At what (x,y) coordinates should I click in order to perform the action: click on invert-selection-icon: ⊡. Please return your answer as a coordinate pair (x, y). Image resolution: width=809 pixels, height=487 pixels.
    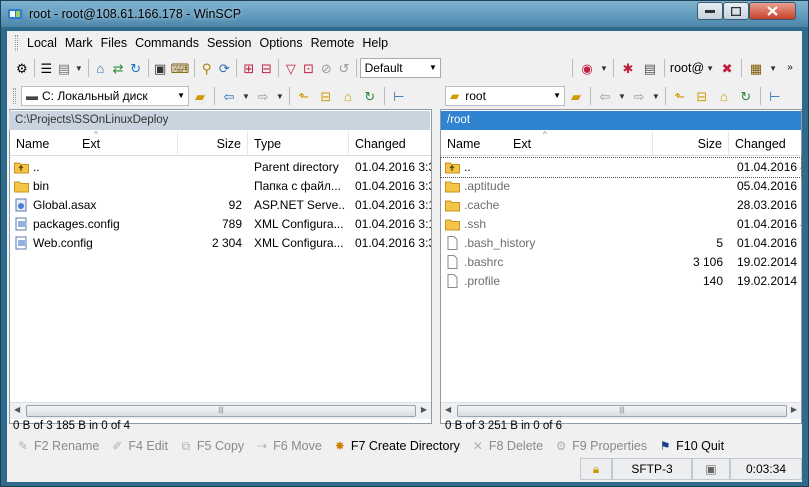
    Looking at the image, I should click on (309, 68).